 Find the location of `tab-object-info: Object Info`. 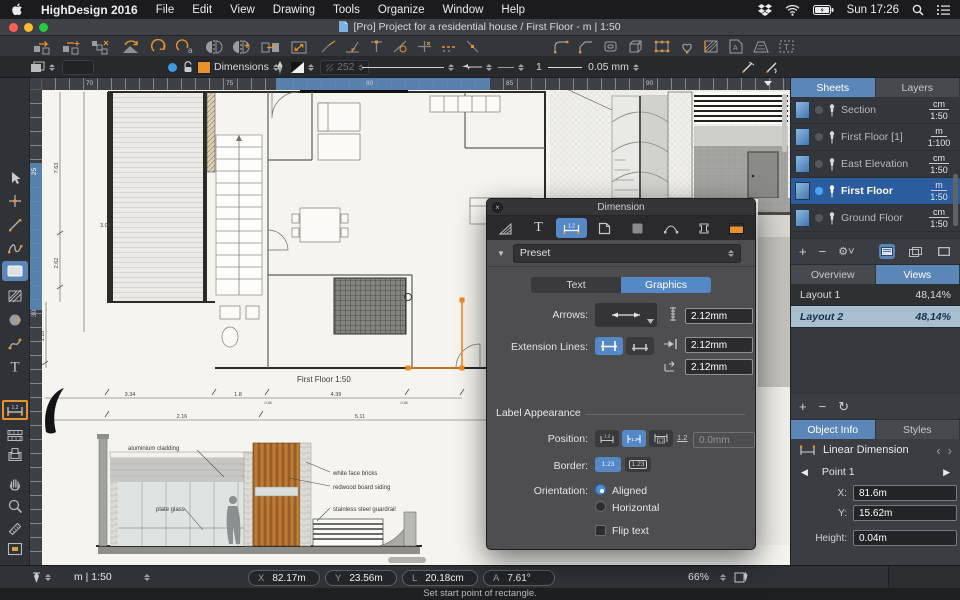

tab-object-info: Object Info is located at coordinates (833, 429).